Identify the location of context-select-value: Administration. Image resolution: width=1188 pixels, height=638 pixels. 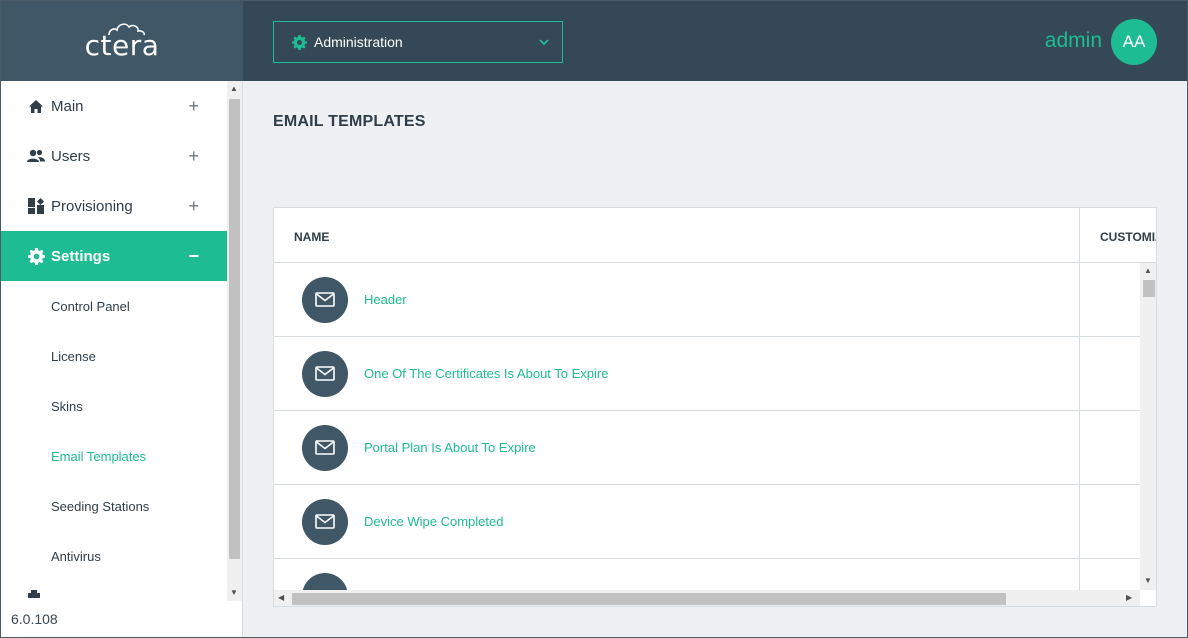
(358, 42).